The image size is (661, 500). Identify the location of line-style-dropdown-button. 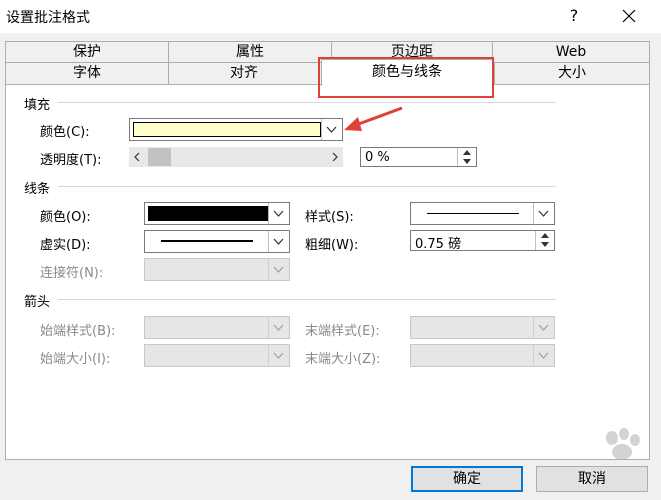
(543, 213).